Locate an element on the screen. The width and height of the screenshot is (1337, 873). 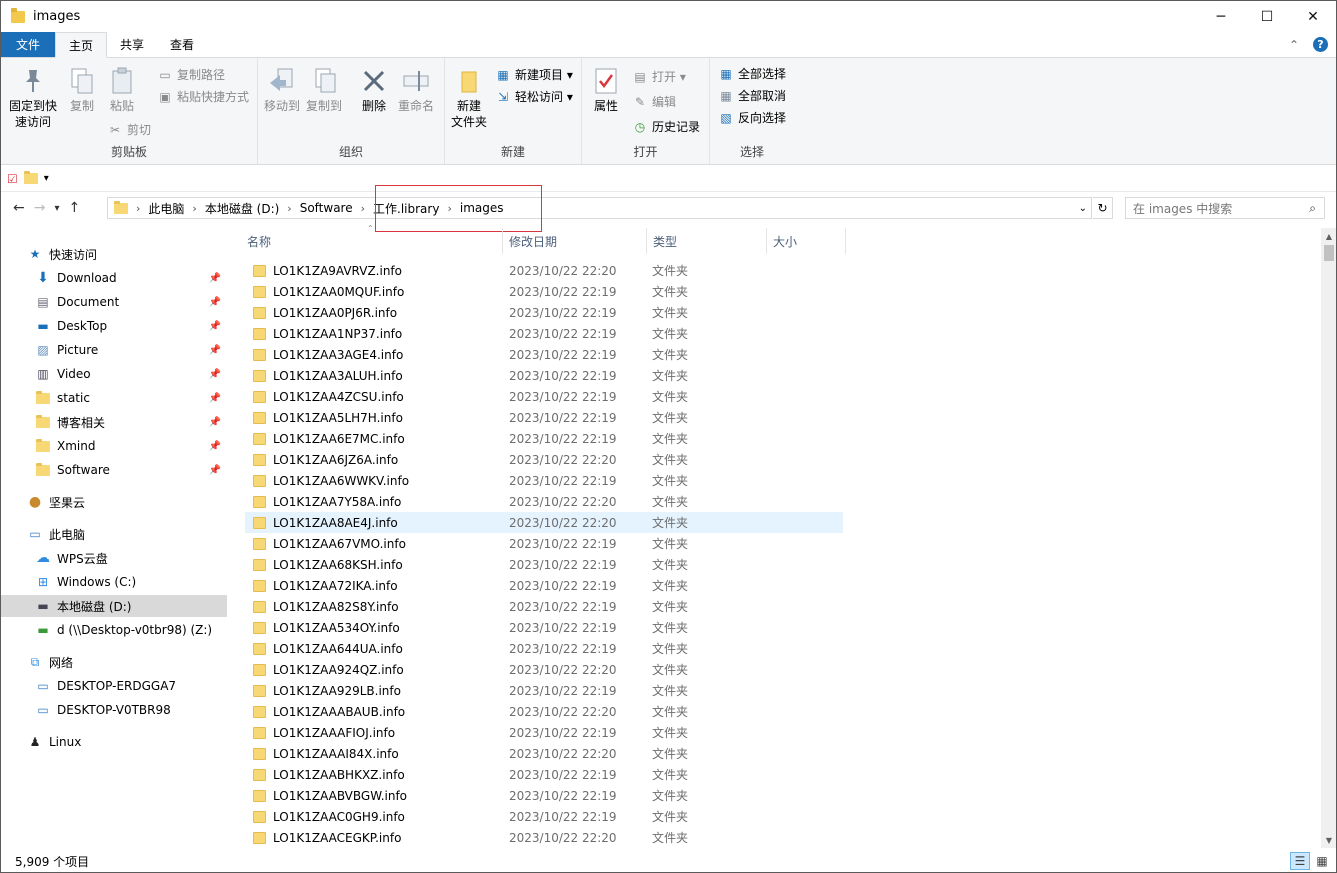
address-dropdown-icon: ⌄ is located at coordinates (1083, 208).